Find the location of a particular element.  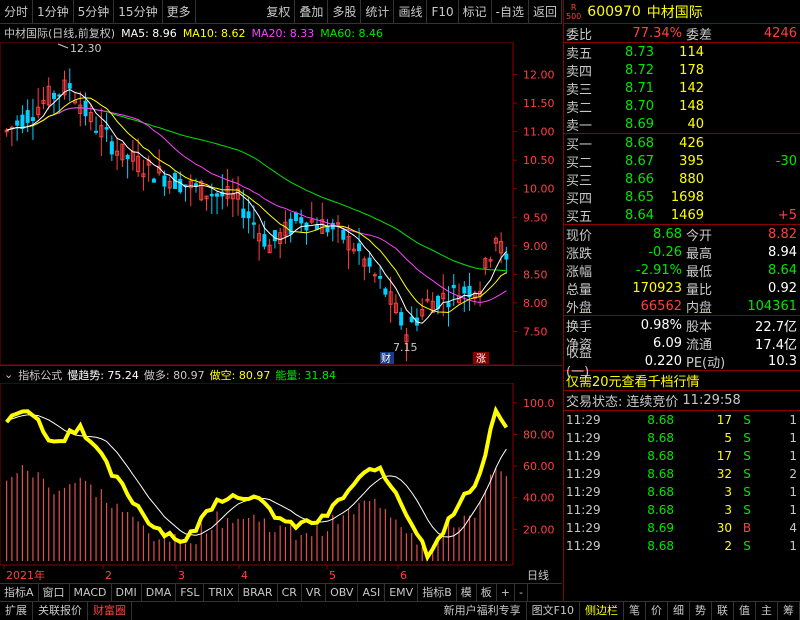

tab-timeshare: 分时 is located at coordinates (17, 12).